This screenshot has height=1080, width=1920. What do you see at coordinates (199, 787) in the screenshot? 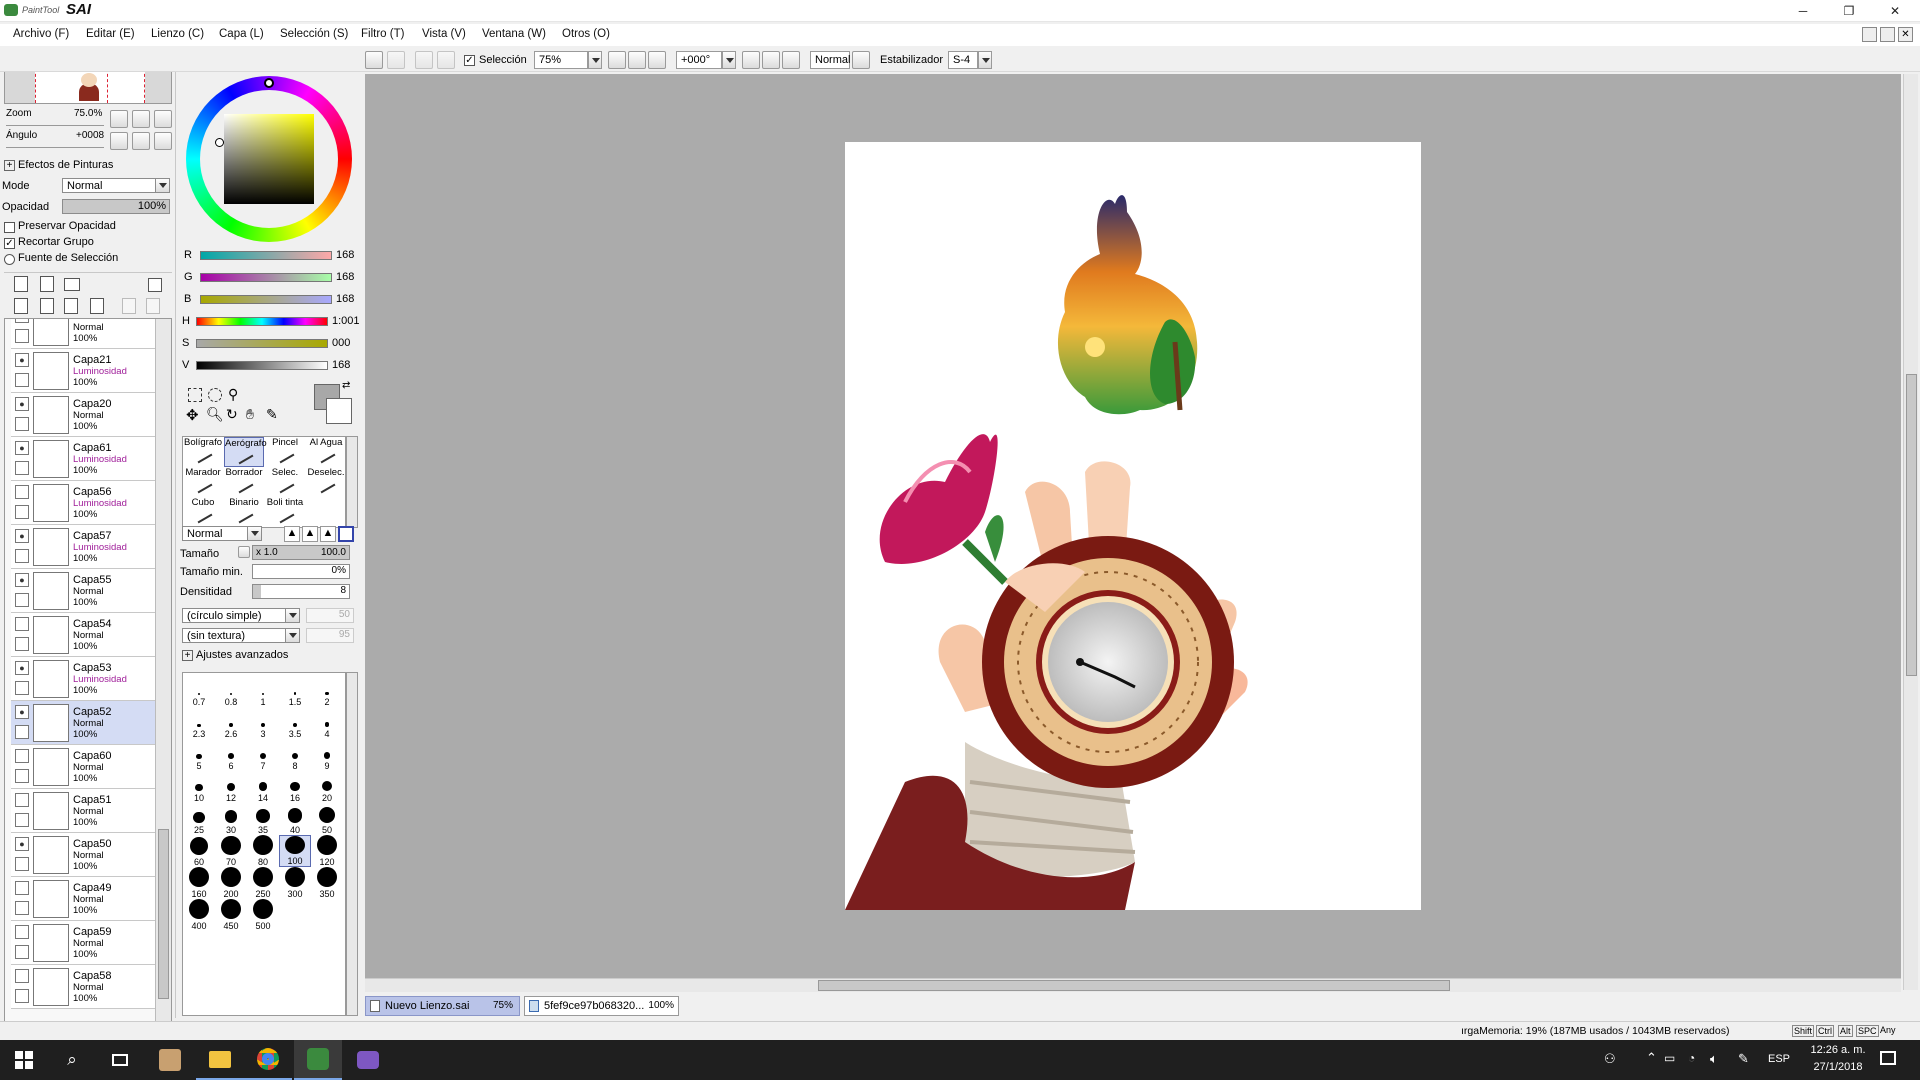
I see `brush-size-preset: 10` at bounding box center [199, 787].